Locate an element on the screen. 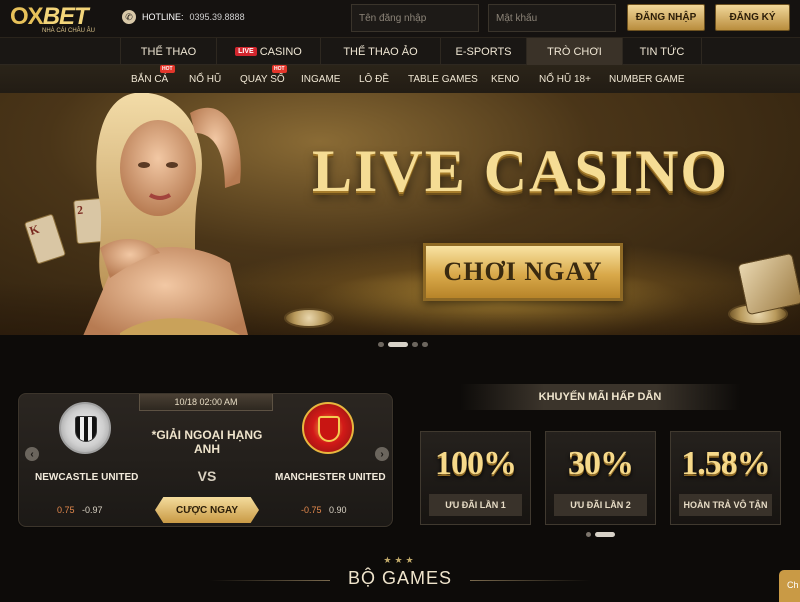 This screenshot has width=800, height=602. subnav-label: TABLE GAMES is located at coordinates (443, 79).